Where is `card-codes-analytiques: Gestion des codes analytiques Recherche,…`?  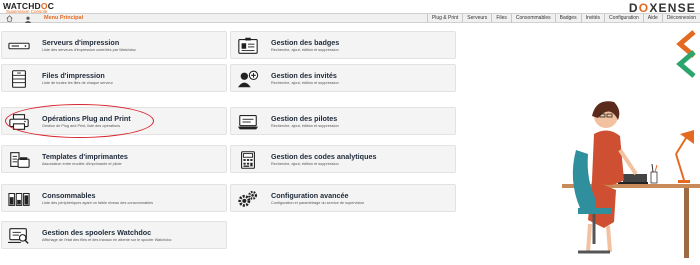 card-codes-analytiques: Gestion des codes analytiques Recherche,… is located at coordinates (343, 159).